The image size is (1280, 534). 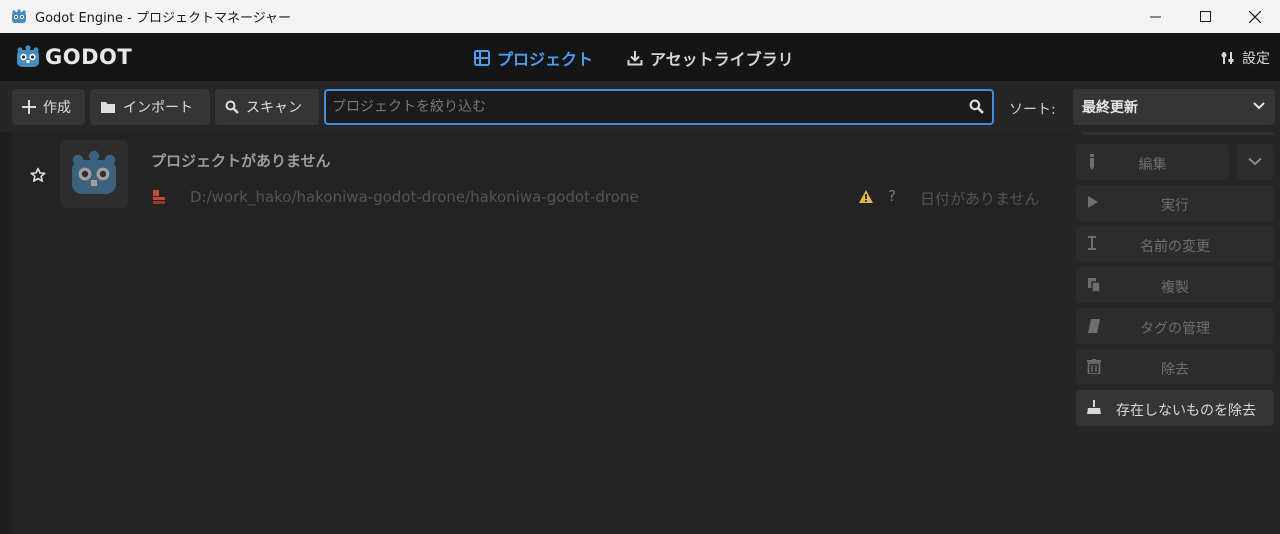 I want to click on plus-icon, so click(x=29, y=107).